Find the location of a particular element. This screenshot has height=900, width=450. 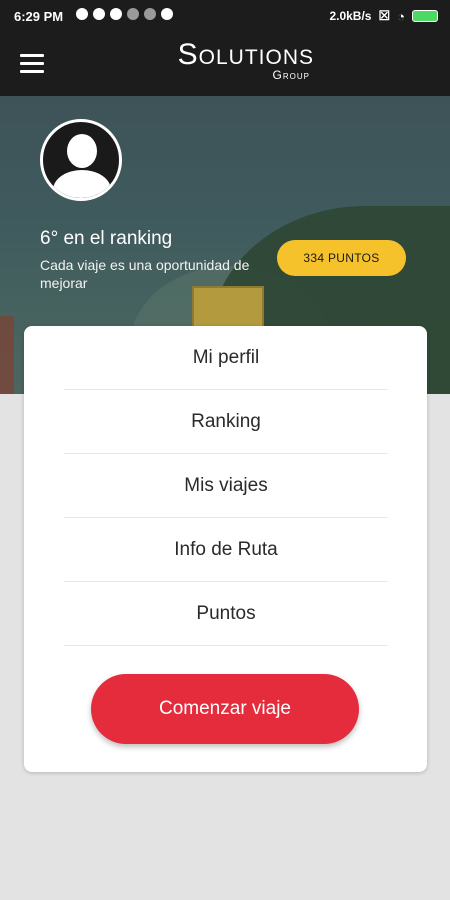

hamburger-menu-icon is located at coordinates (32, 64).